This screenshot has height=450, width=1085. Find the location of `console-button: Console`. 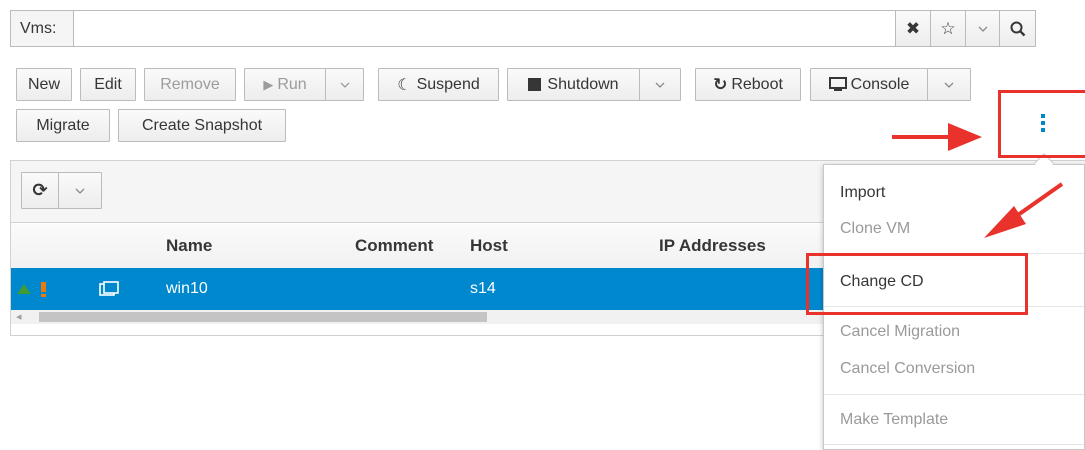

console-button: Console is located at coordinates (869, 84).